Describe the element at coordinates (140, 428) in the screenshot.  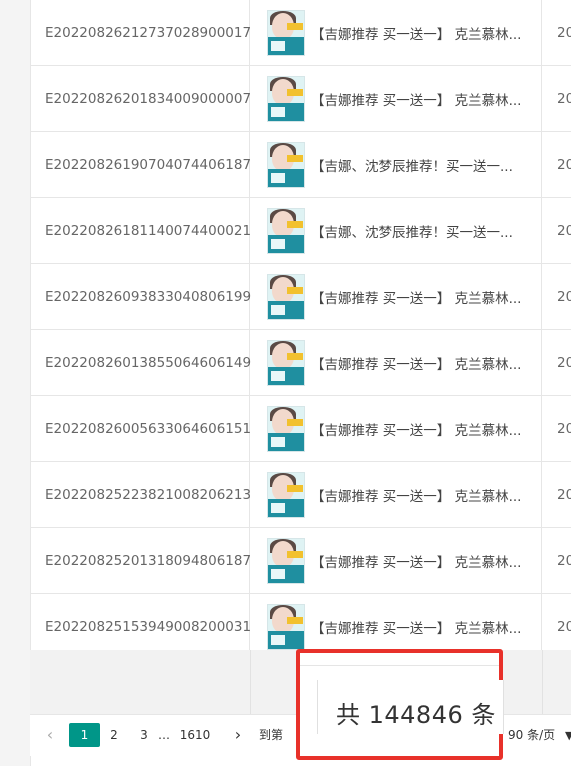
I see `order-id-cell: E20220826005633064606151` at that location.